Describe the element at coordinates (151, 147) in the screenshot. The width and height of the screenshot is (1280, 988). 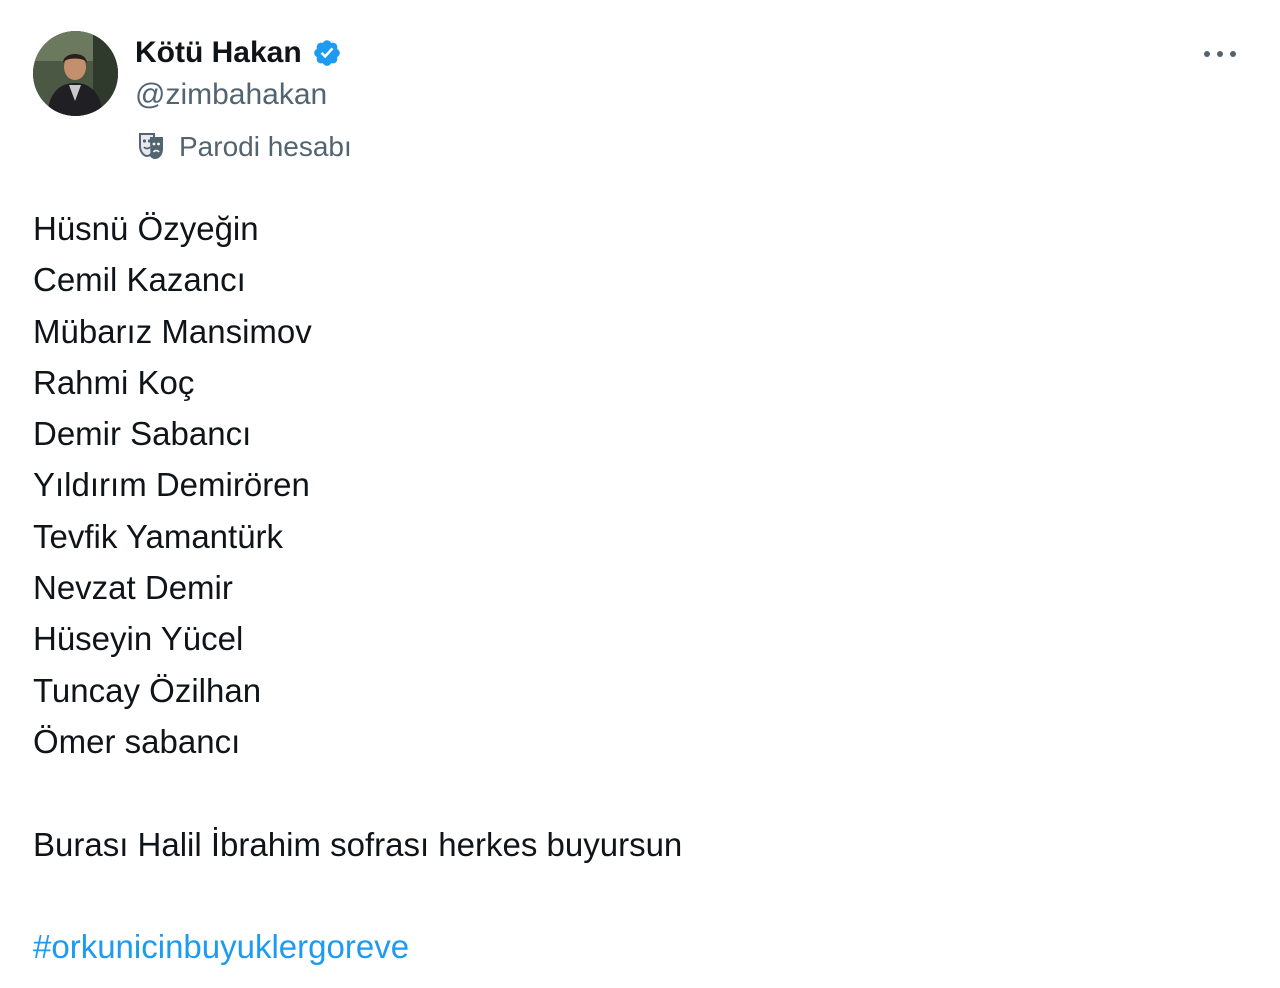
I see `parody-mask-icon` at that location.